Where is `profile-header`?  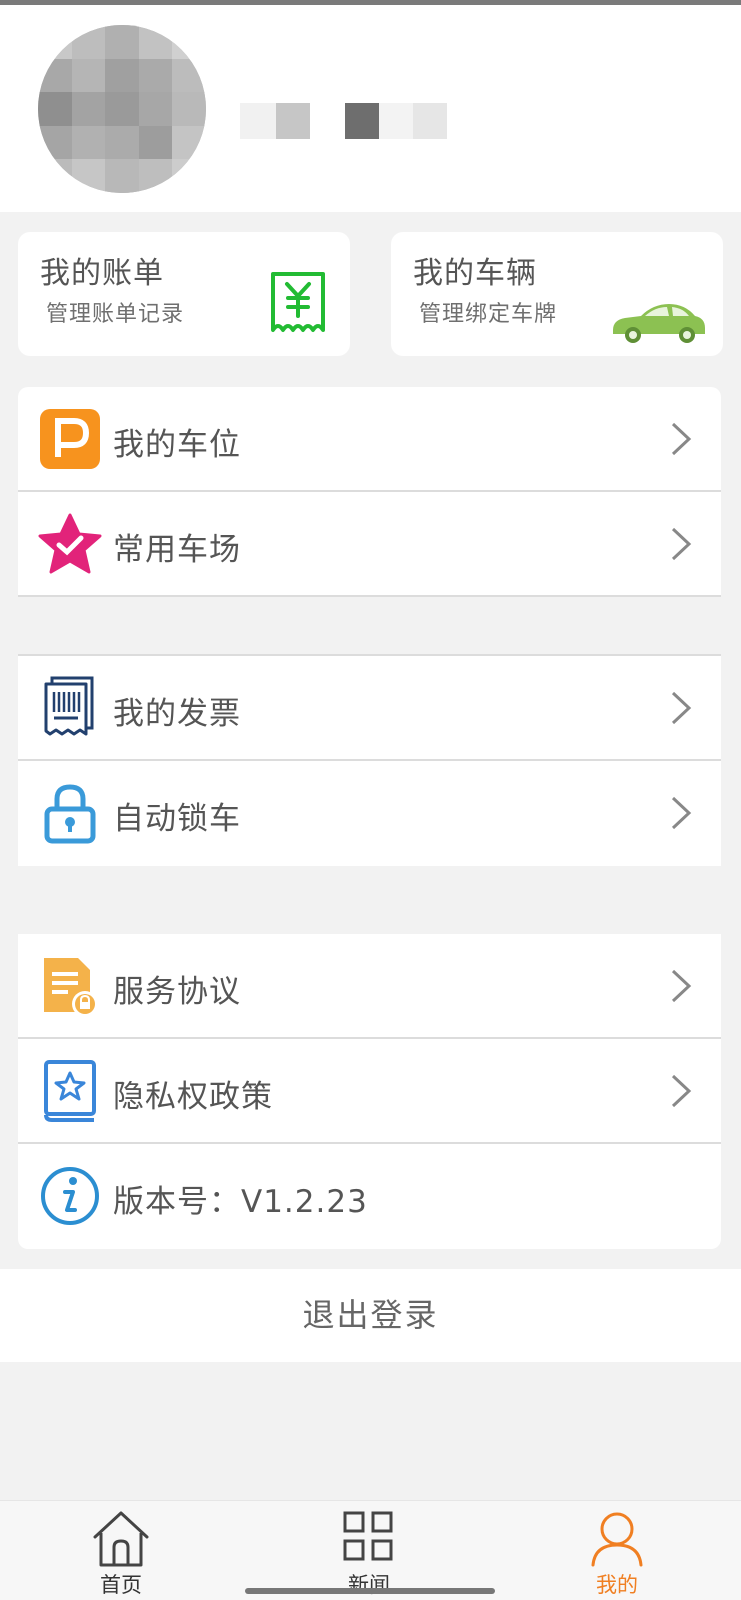
profile-header is located at coordinates (370, 108).